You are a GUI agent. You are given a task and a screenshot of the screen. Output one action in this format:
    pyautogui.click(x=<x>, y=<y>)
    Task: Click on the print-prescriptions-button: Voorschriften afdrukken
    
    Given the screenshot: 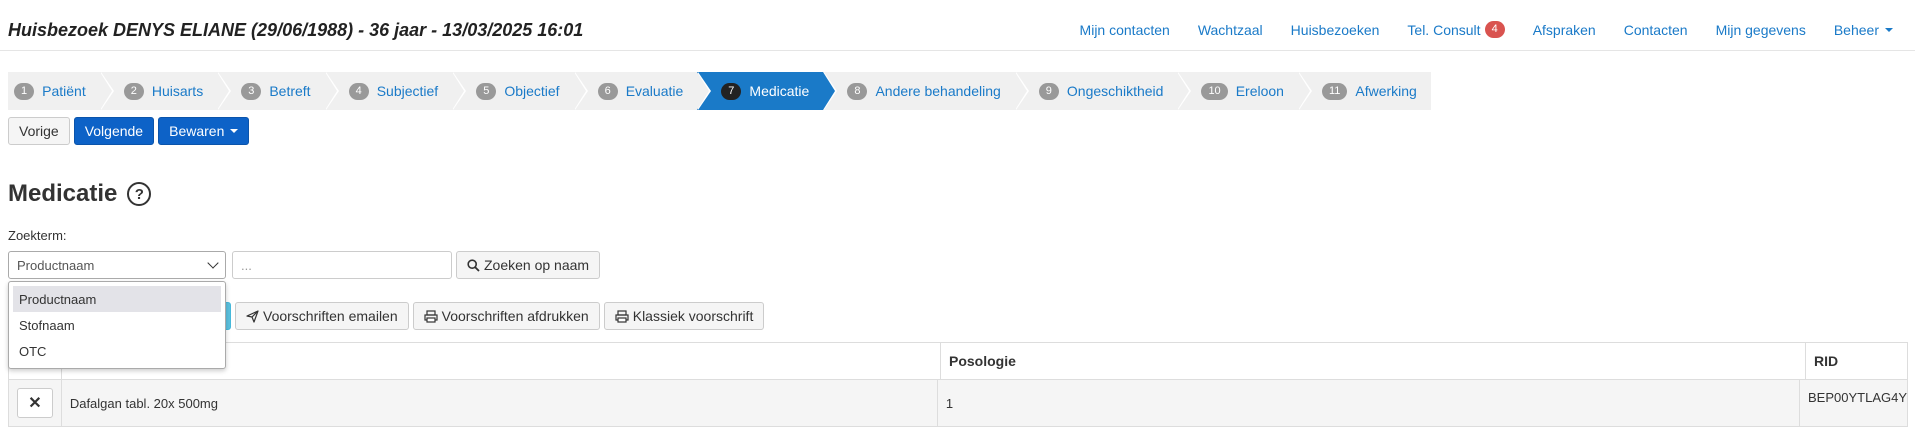 What is the action you would take?
    pyautogui.click(x=506, y=316)
    